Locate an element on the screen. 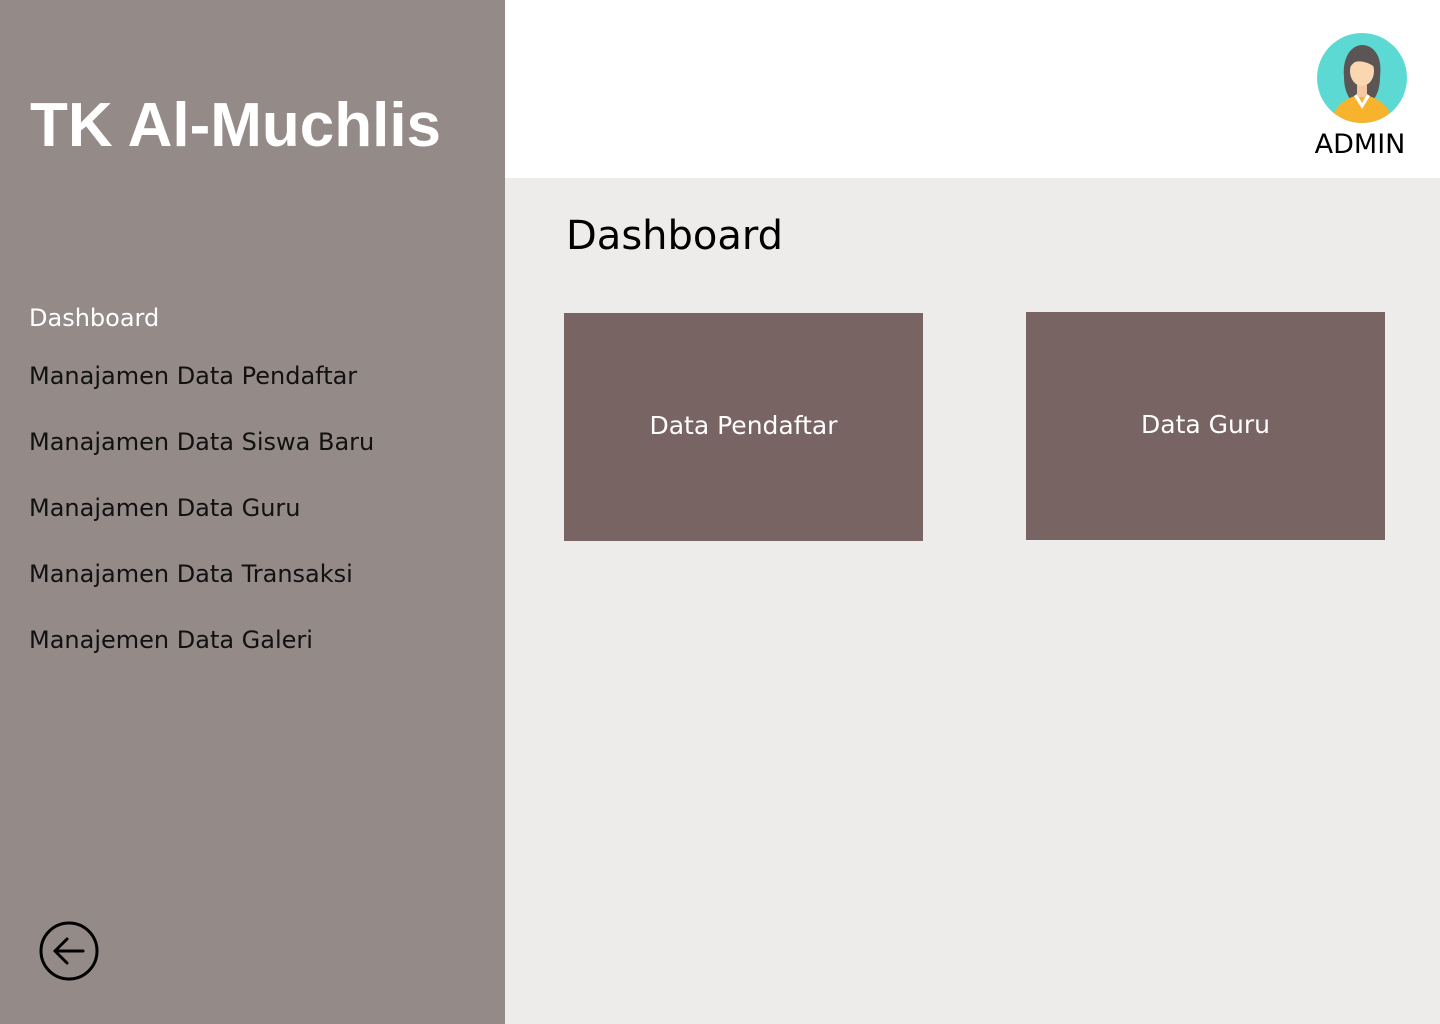 This screenshot has height=1024, width=1440. sidebar-item-data-transaksi: Manajamen Data Transaksi is located at coordinates (191, 574).